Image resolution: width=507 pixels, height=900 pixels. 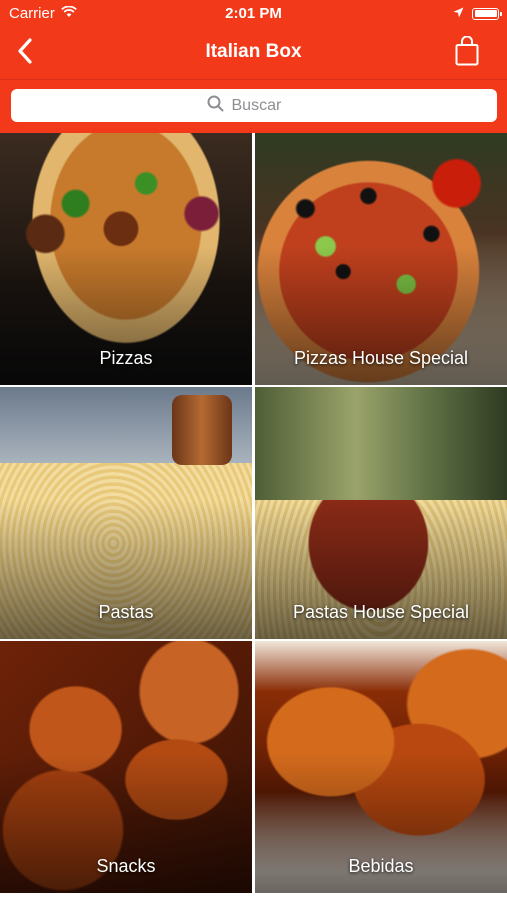 I want to click on page-title: Italian Box, so click(x=253, y=51).